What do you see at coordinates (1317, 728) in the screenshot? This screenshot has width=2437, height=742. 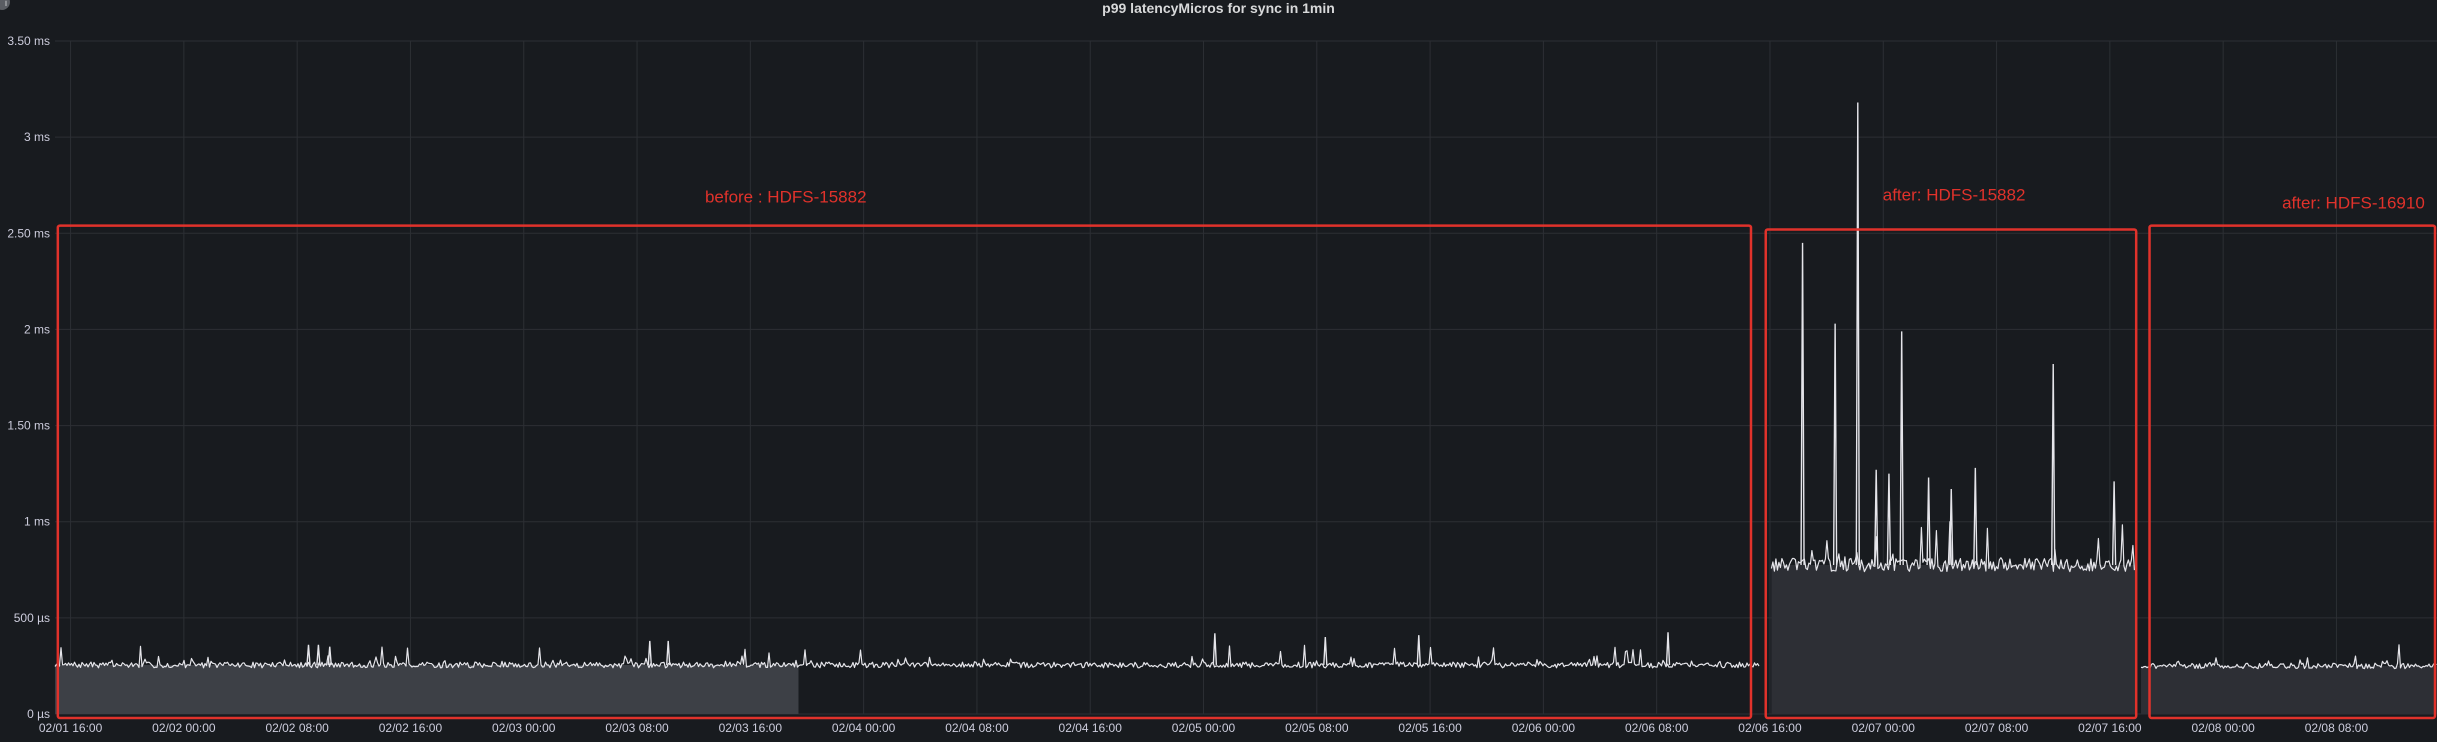 I see `x-tick-label: 02/05 08:00` at bounding box center [1317, 728].